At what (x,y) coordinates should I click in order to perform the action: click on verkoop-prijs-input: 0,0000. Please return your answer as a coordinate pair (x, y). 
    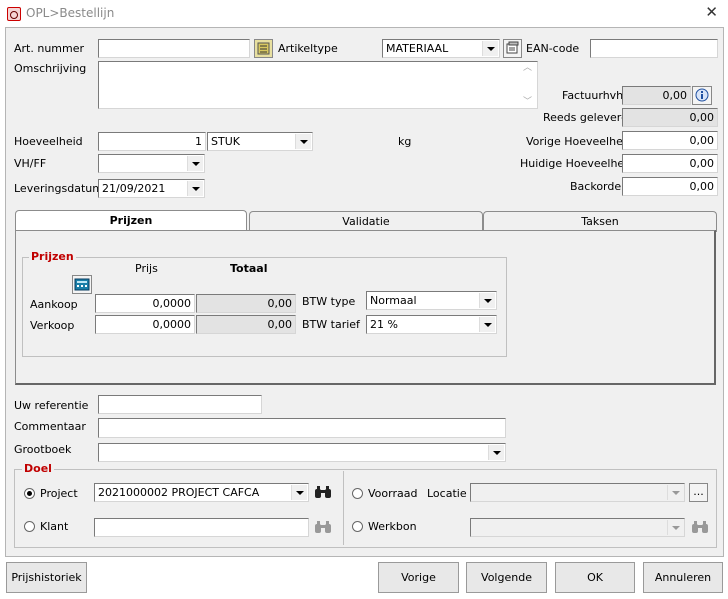
    Looking at the image, I should click on (145, 324).